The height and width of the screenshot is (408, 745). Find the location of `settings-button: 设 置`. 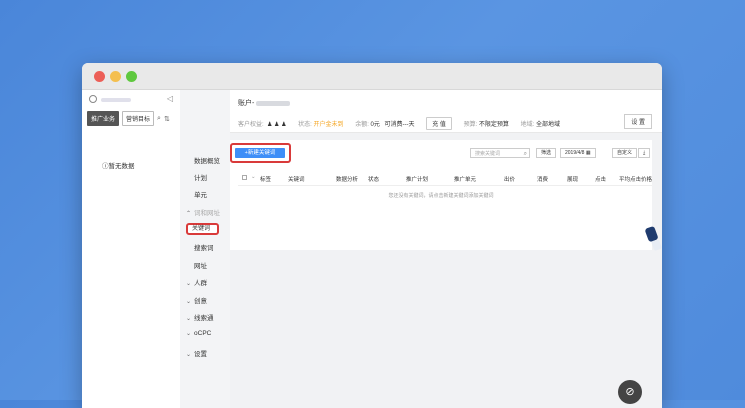

settings-button: 设 置 is located at coordinates (638, 121).